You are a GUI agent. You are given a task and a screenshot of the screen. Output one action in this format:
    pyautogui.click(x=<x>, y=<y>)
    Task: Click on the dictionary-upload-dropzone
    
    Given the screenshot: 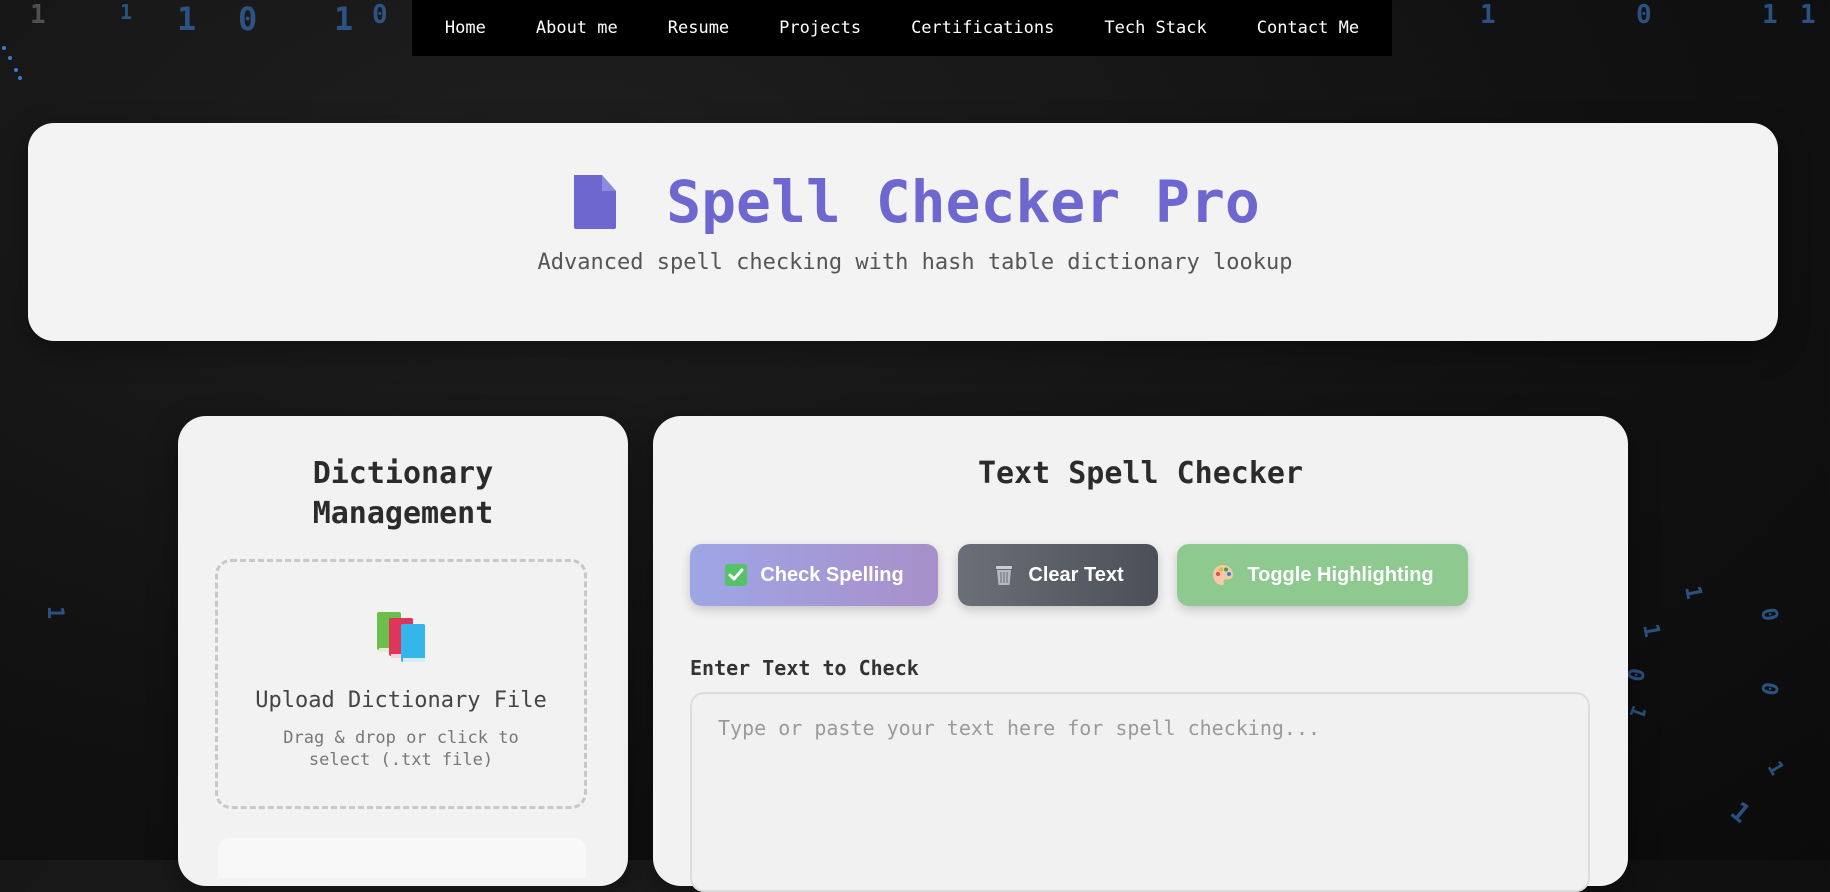 What is the action you would take?
    pyautogui.click(x=401, y=684)
    